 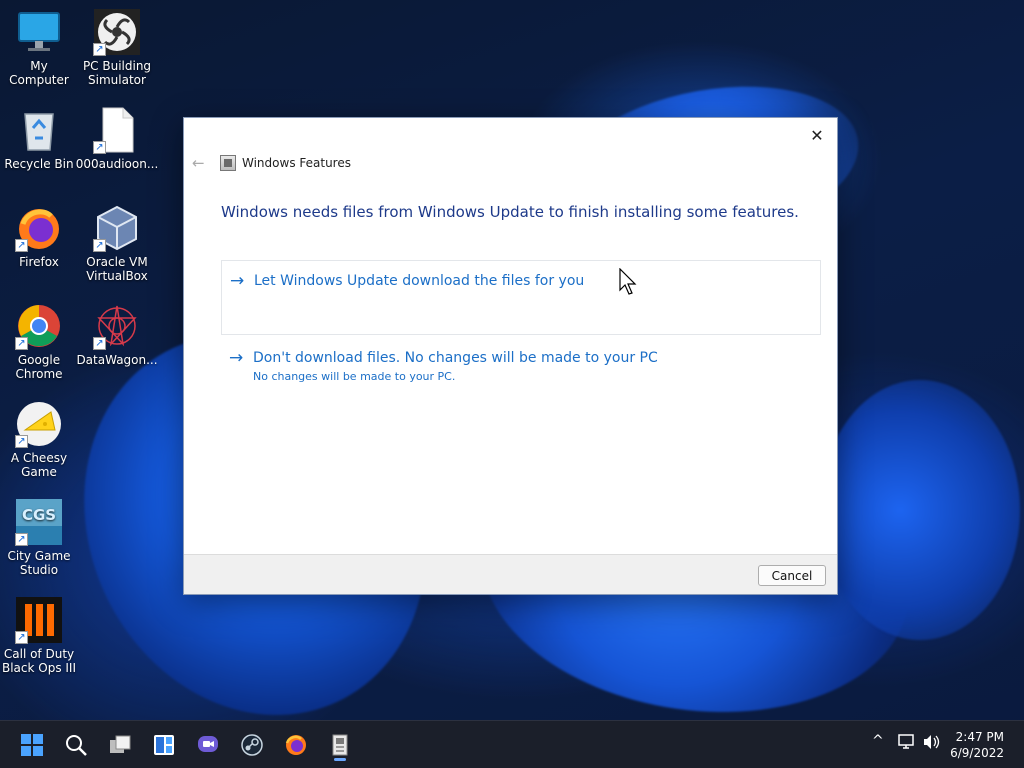 I want to click on start-icon, so click(x=32, y=745).